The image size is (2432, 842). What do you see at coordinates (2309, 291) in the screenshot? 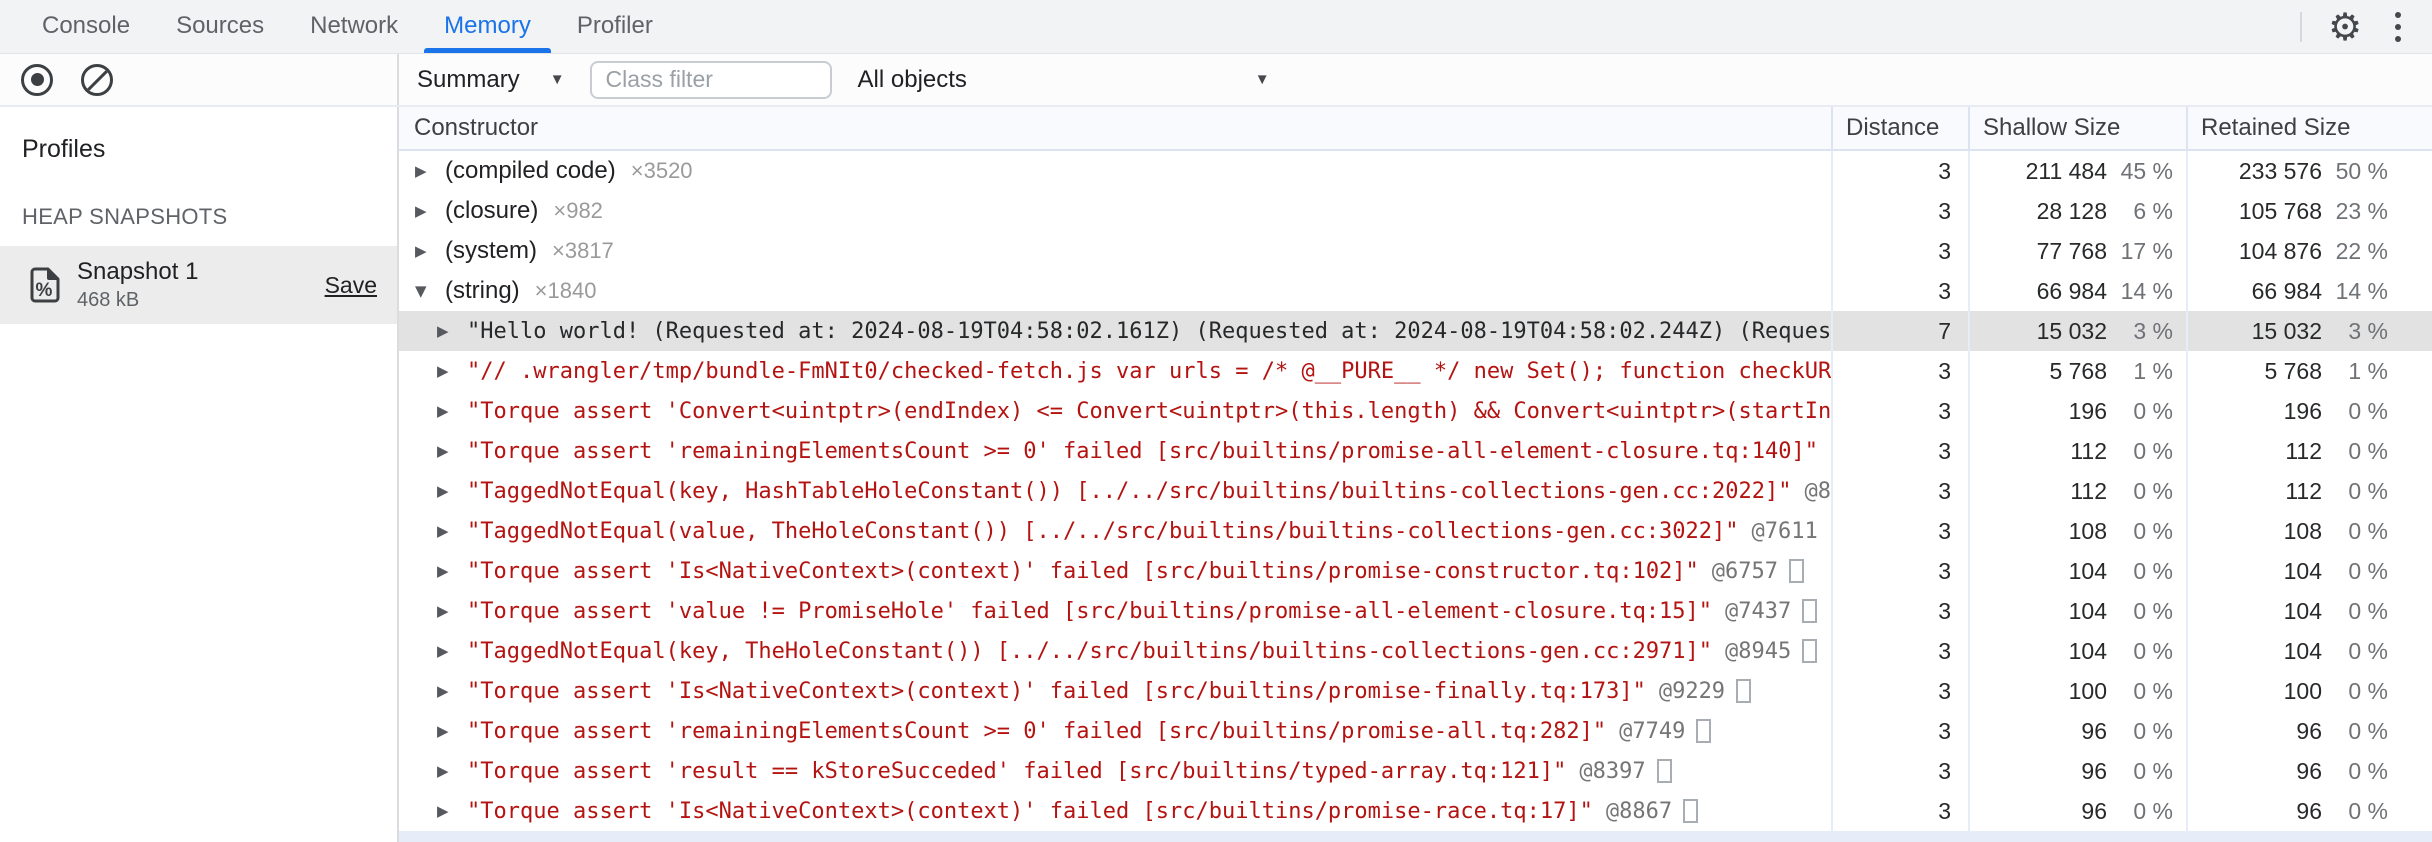
I see `retained-size-cell: 66 984 14 %` at bounding box center [2309, 291].